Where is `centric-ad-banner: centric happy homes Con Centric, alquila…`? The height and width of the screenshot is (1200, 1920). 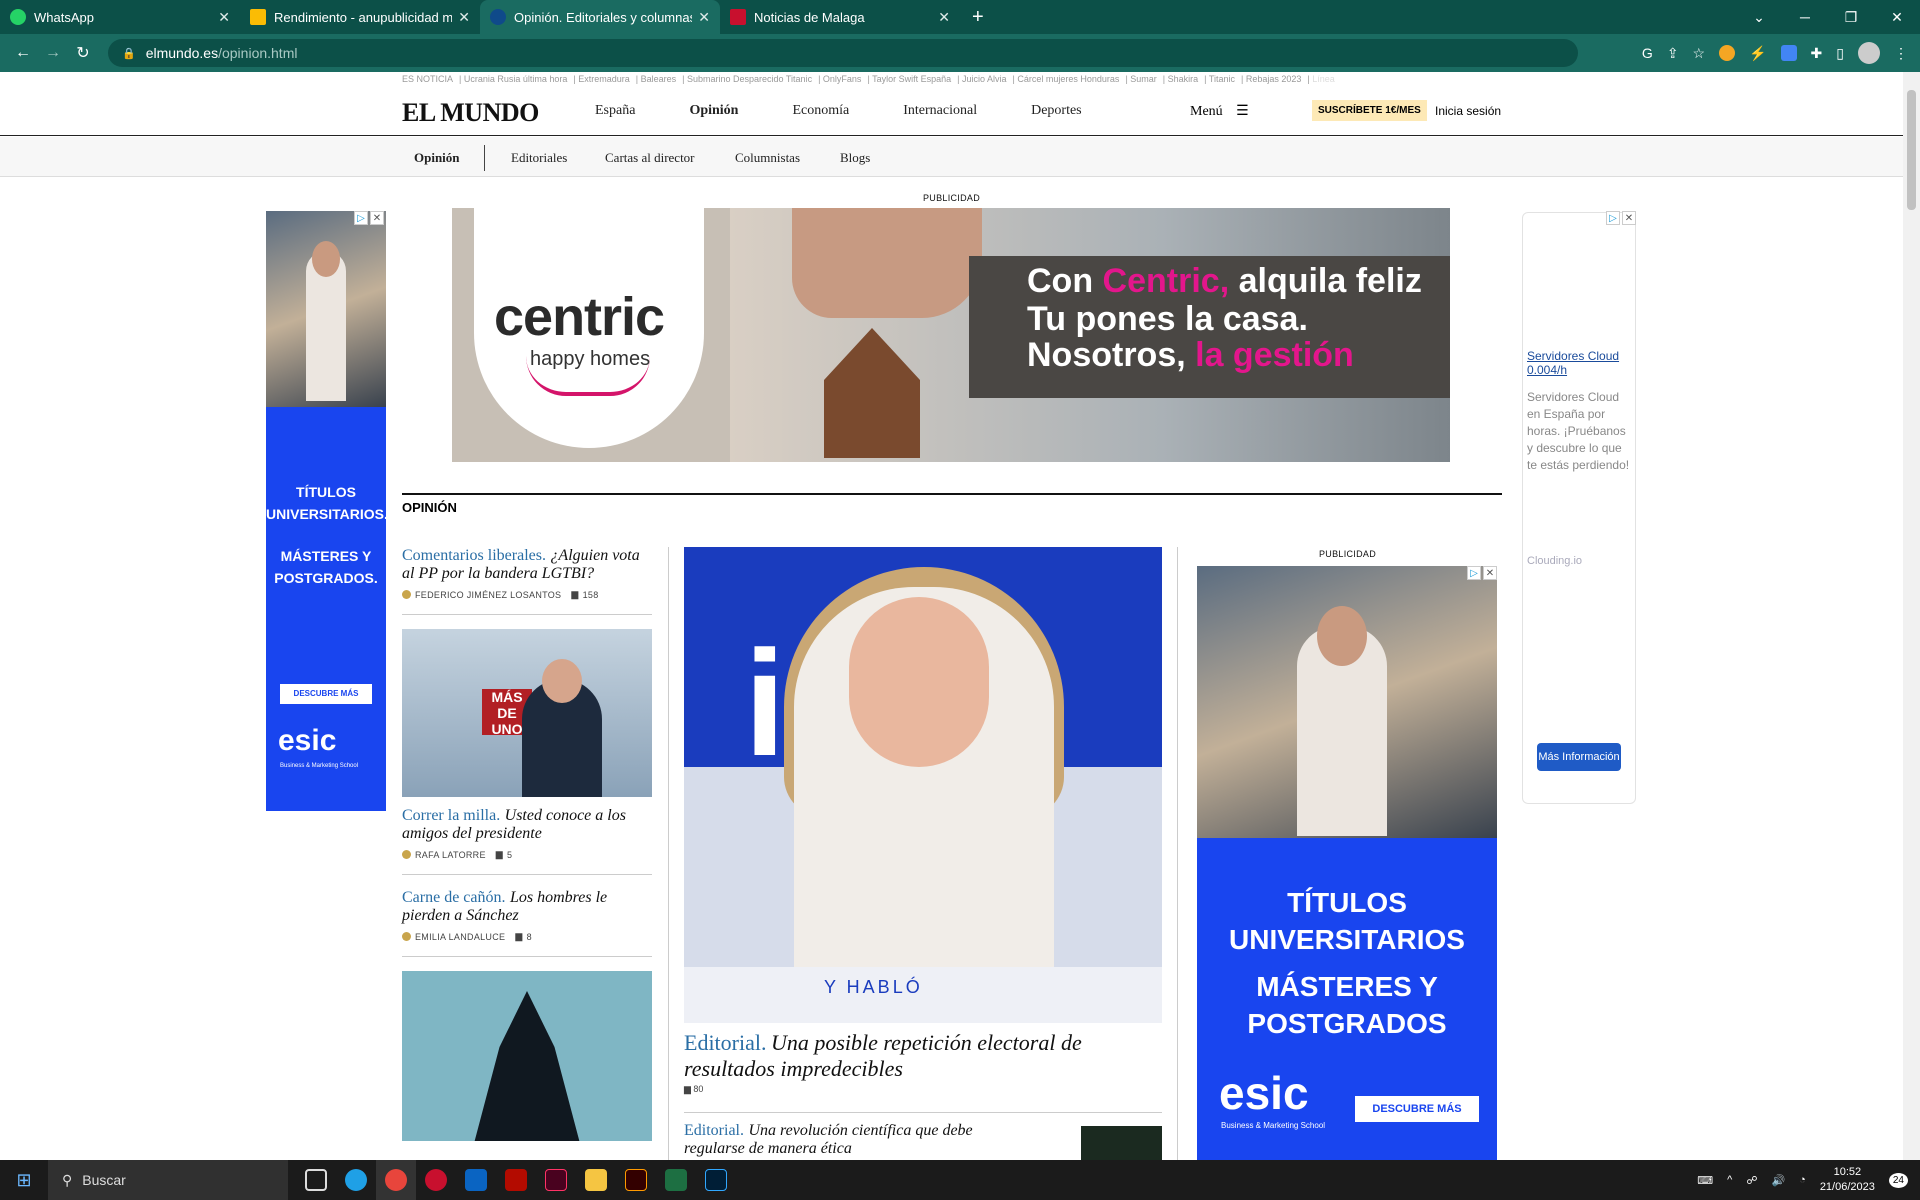
centric-ad-banner: centric happy homes Con Centric, alquila… is located at coordinates (951, 335).